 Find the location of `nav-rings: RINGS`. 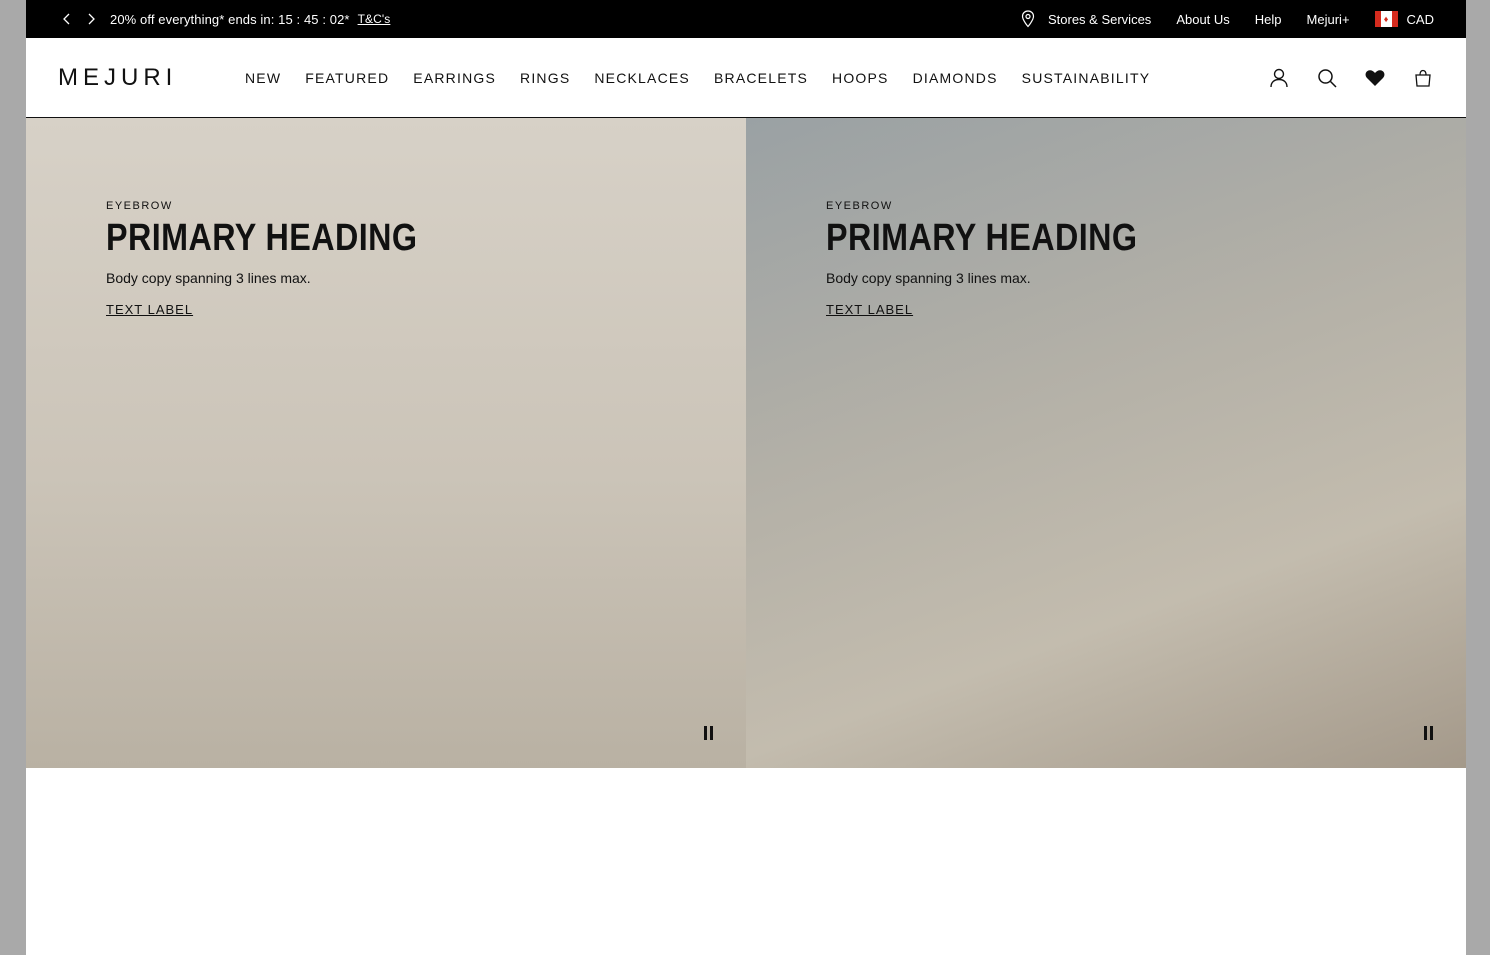

nav-rings: RINGS is located at coordinates (545, 78).